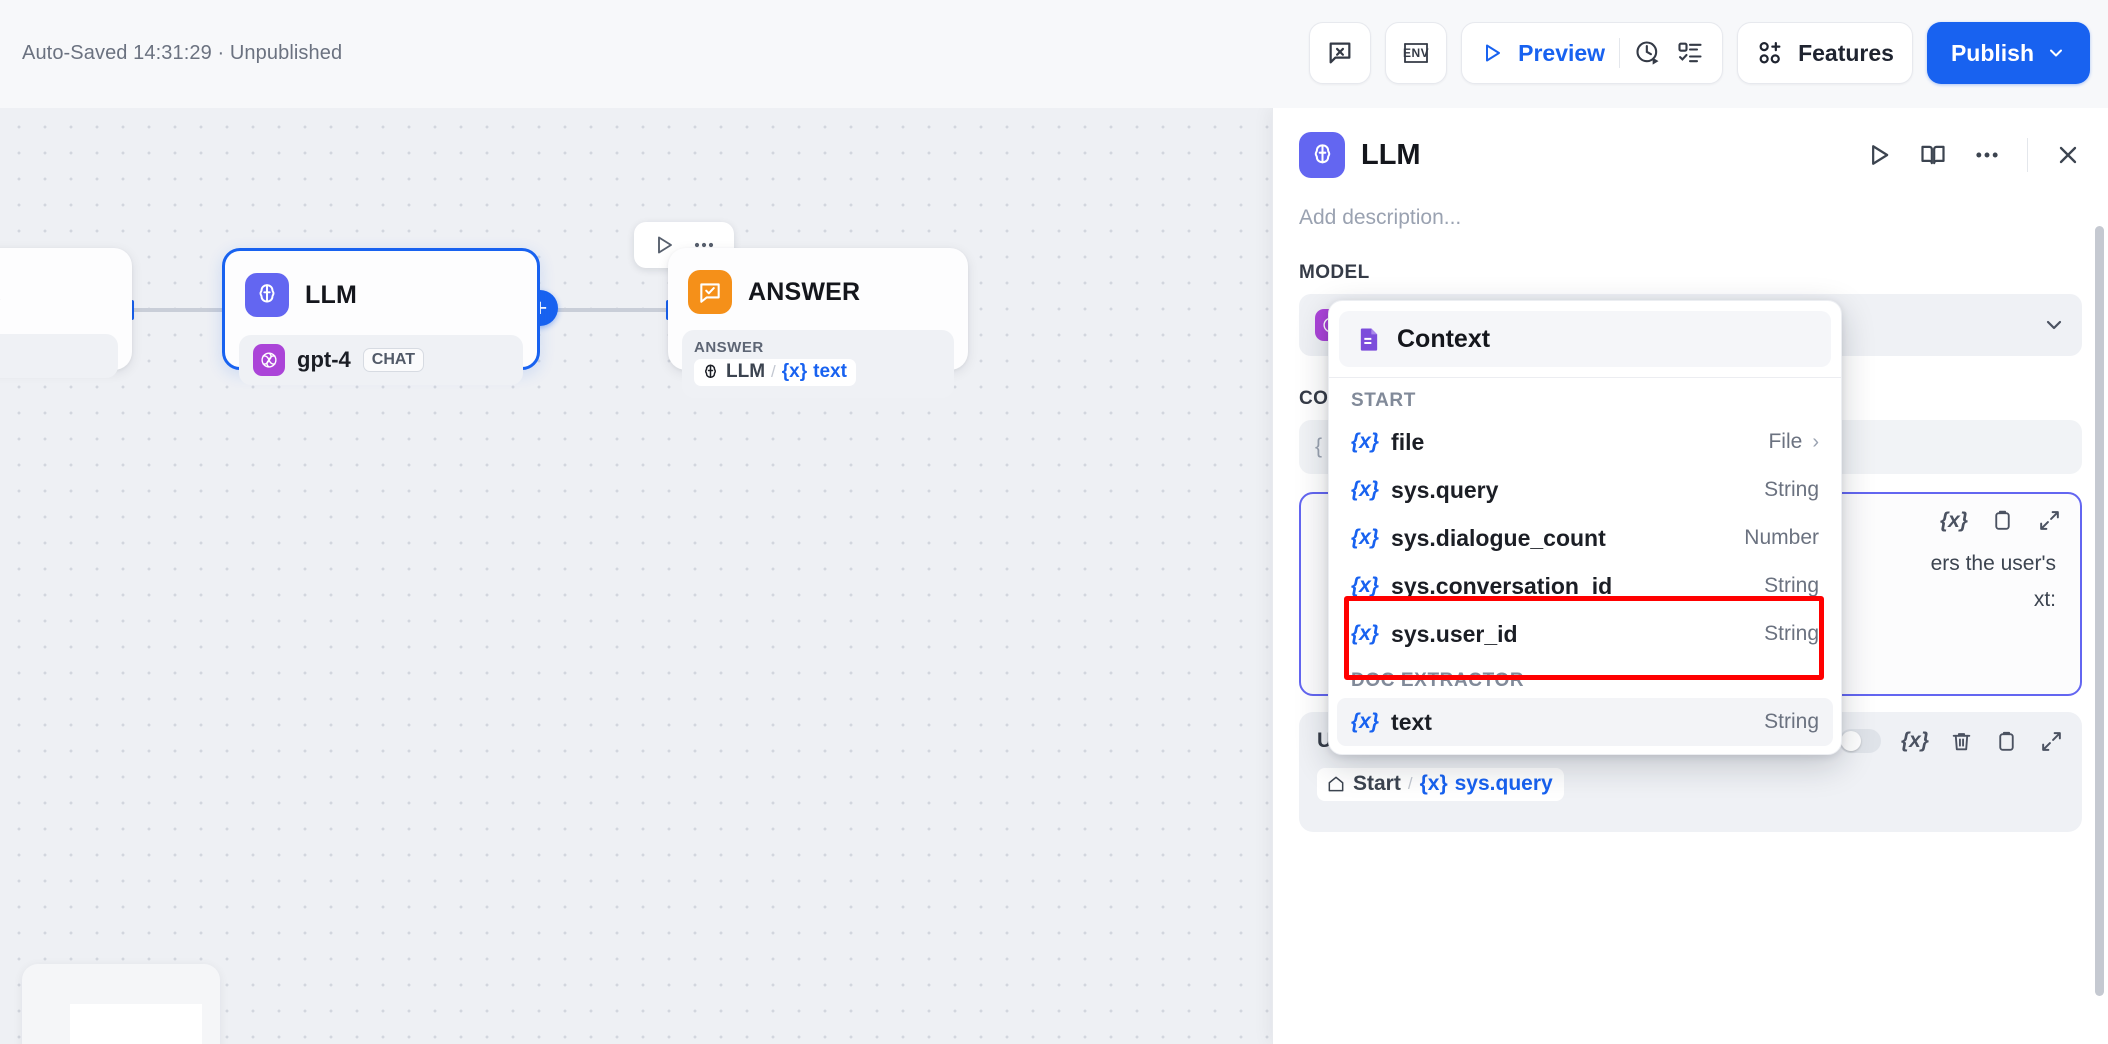 The image size is (2108, 1044). What do you see at coordinates (331, 294) in the screenshot?
I see `node-title: LLM` at bounding box center [331, 294].